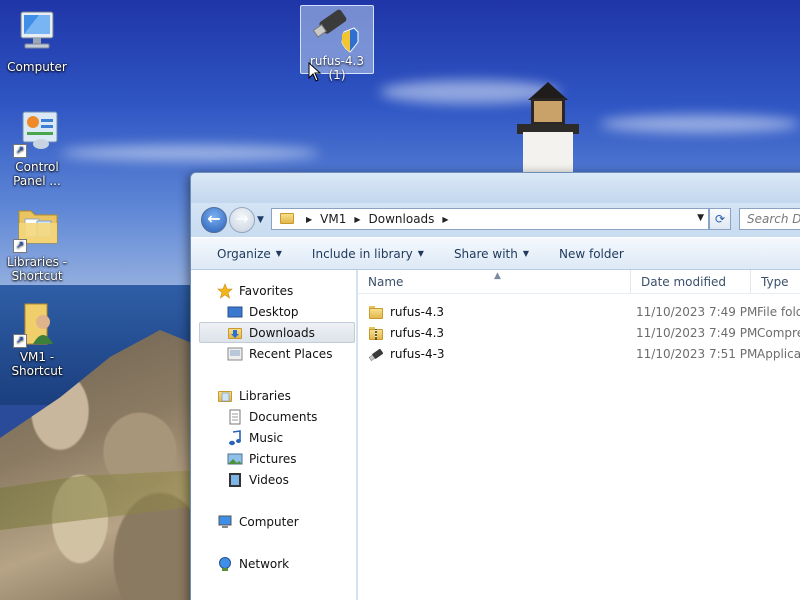 This screenshot has height=600, width=800. I want to click on include-in-library-button: Include in library ▼, so click(368, 253).